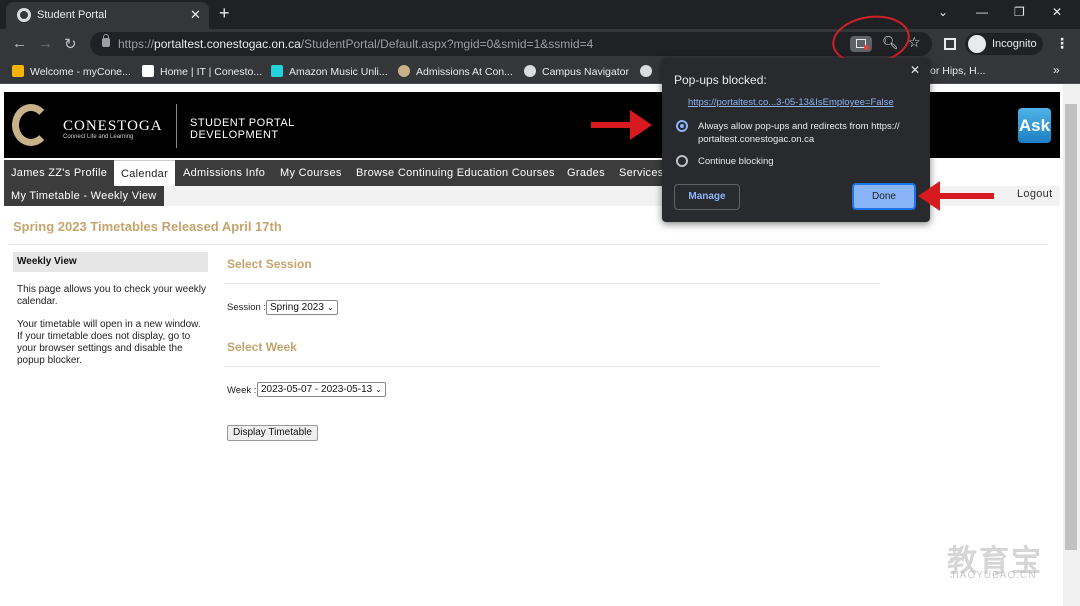 The height and width of the screenshot is (606, 1080). Describe the element at coordinates (982, 12) in the screenshot. I see `minimize-icon: —` at that location.